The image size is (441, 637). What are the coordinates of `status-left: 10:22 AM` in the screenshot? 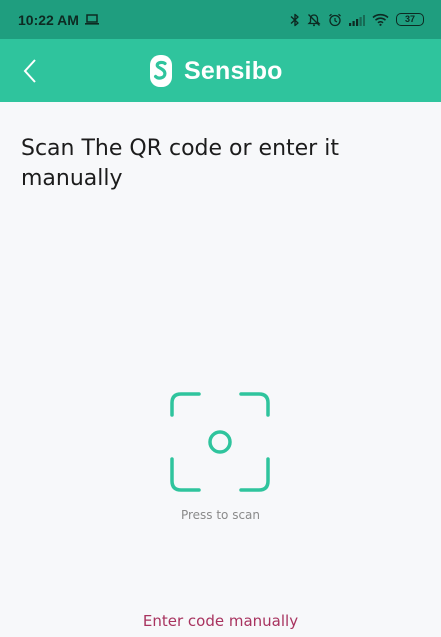 It's located at (58, 20).